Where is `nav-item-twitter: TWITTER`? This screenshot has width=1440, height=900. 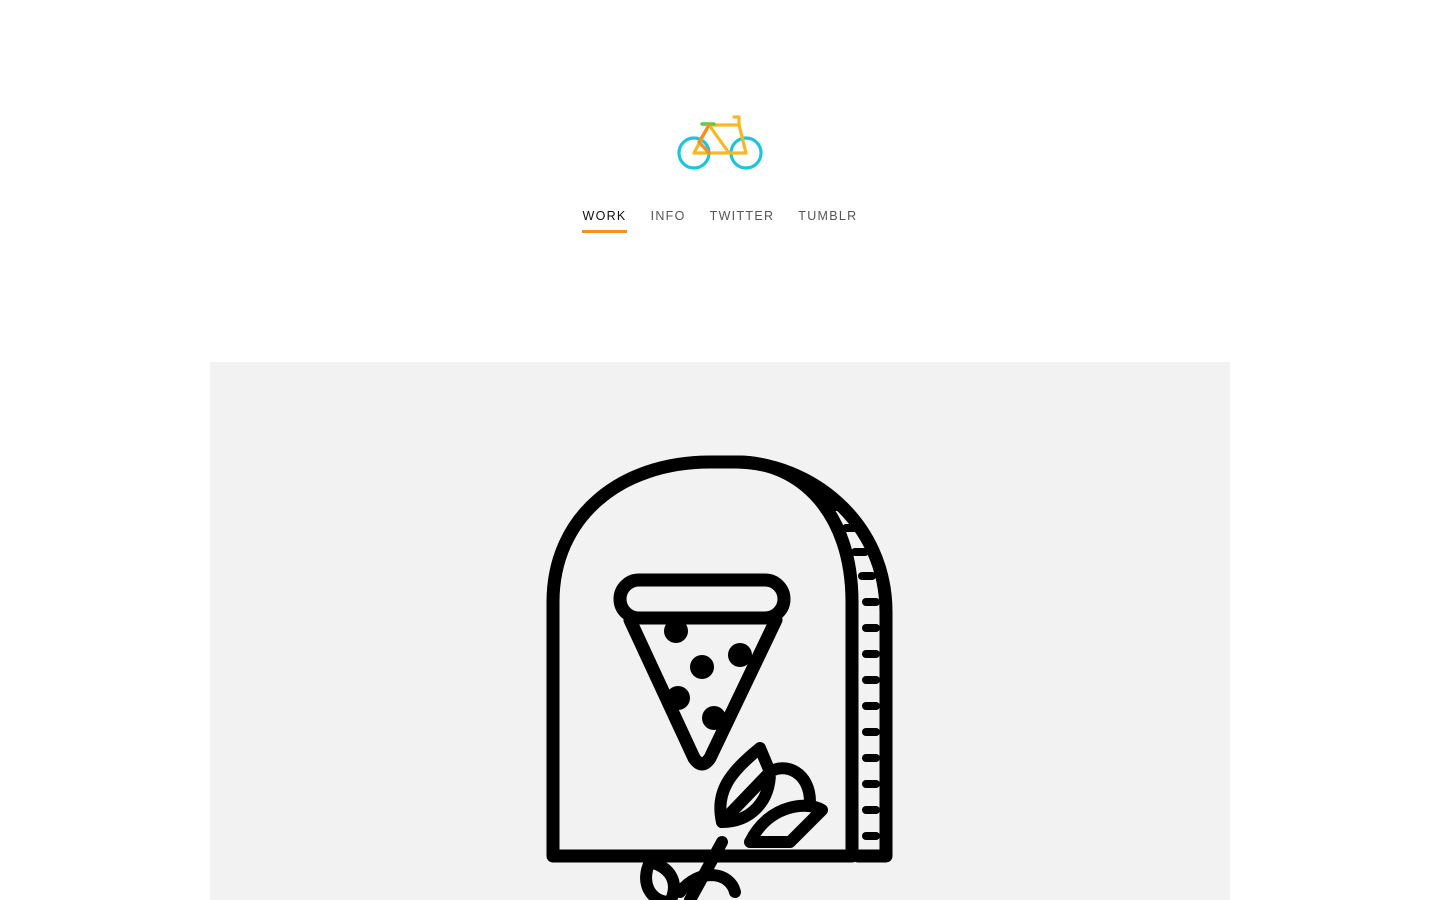 nav-item-twitter: TWITTER is located at coordinates (742, 221).